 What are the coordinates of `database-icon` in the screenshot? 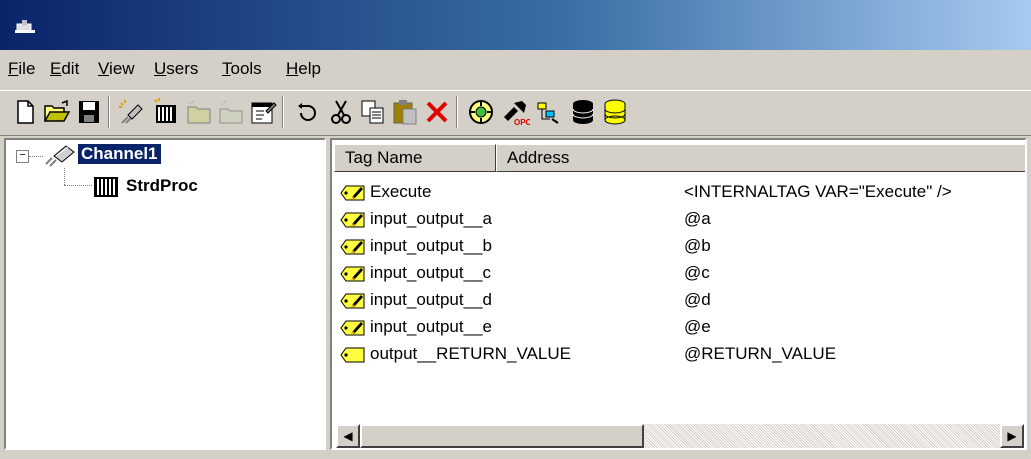 It's located at (583, 112).